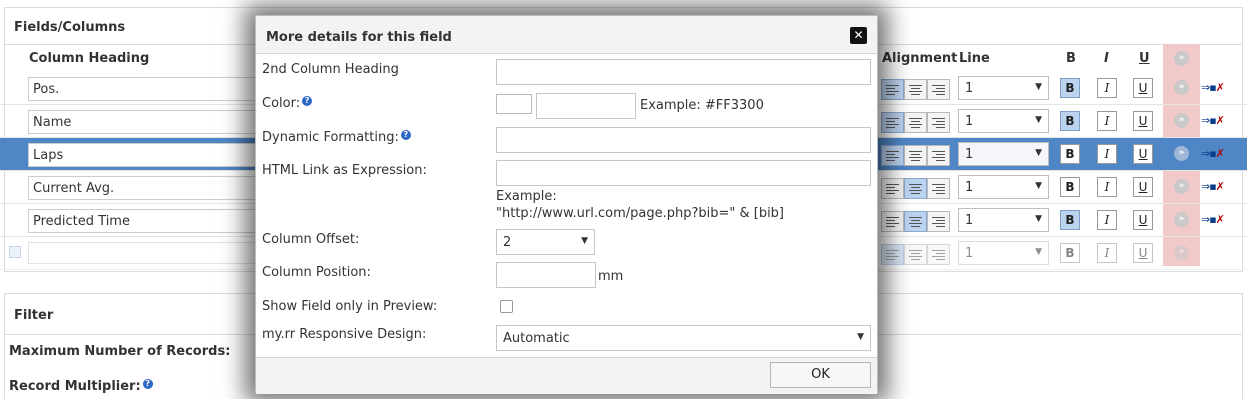 This screenshot has width=1247, height=399. I want to click on italic-header: I, so click(1106, 58).